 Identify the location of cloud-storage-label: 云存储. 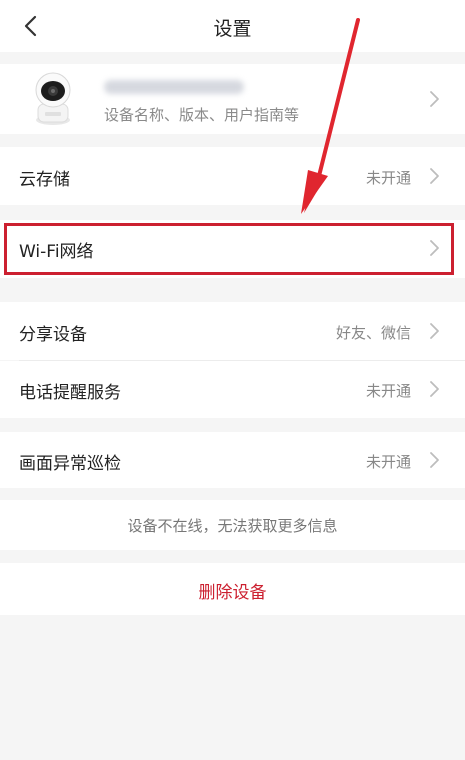
(44, 180).